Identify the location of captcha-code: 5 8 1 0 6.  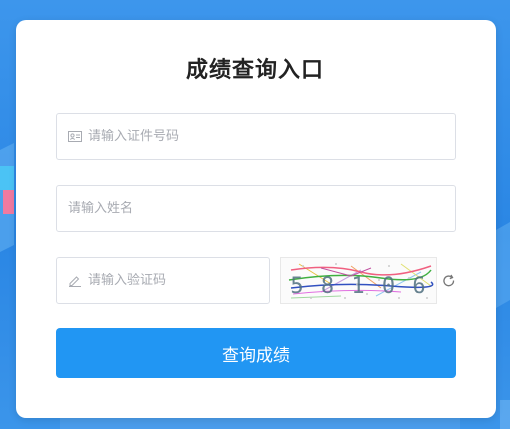
(358, 286).